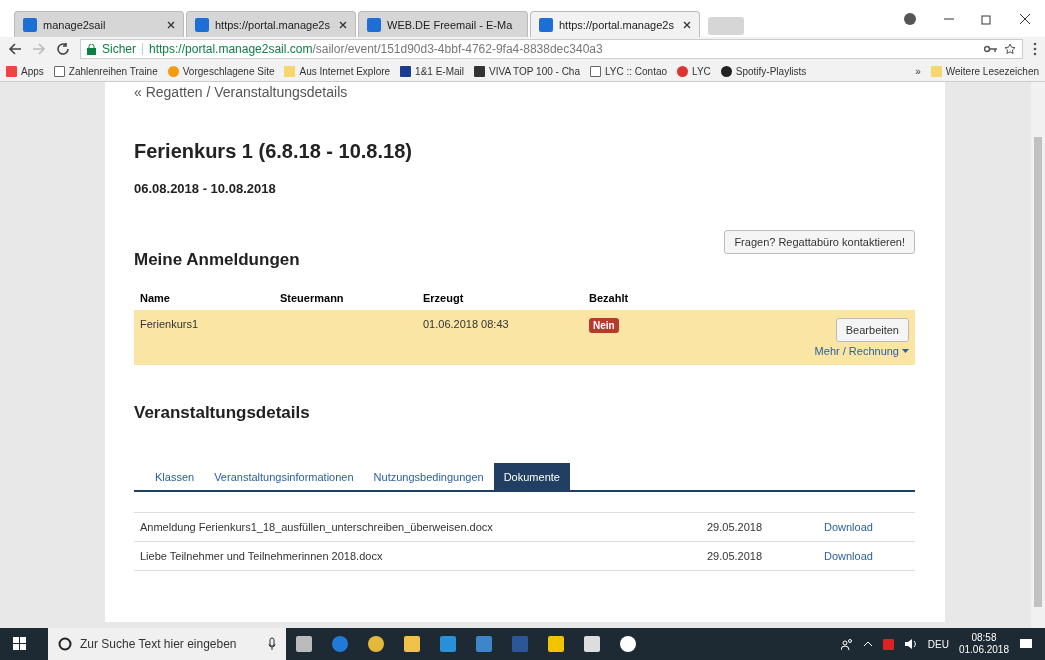 The width and height of the screenshot is (1045, 660). Describe the element at coordinates (428, 476) in the screenshot. I see `tab: Nutzungsbedingungen` at that location.